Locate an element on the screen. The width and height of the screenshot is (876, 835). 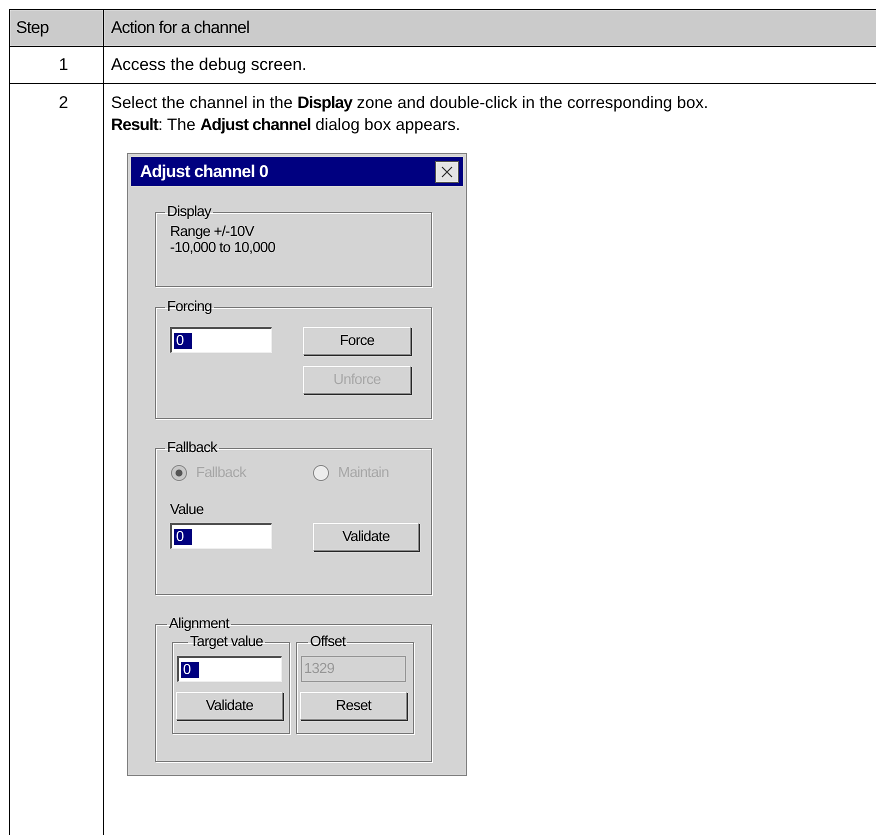
field-label: Value is located at coordinates (187, 510).